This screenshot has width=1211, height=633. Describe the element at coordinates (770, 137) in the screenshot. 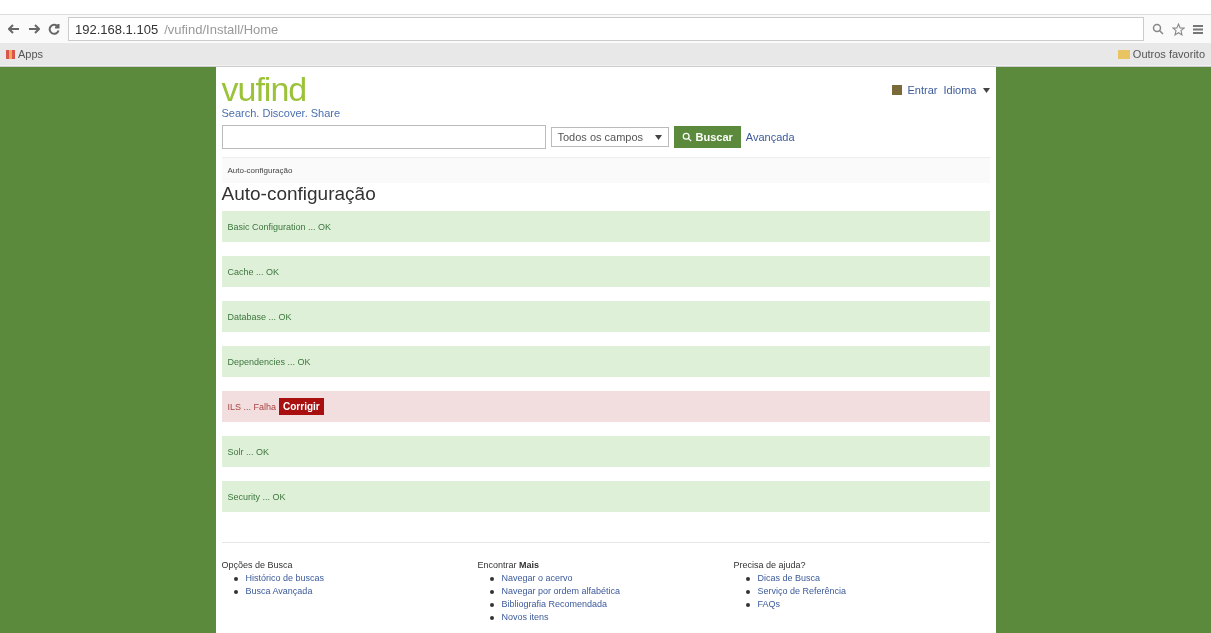

I see `advanced-link: Avançada` at that location.